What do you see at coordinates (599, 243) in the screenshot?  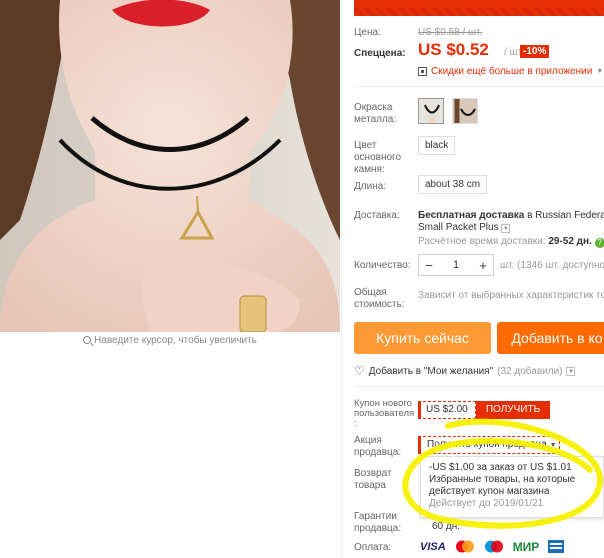 I see `help-icon: ?` at bounding box center [599, 243].